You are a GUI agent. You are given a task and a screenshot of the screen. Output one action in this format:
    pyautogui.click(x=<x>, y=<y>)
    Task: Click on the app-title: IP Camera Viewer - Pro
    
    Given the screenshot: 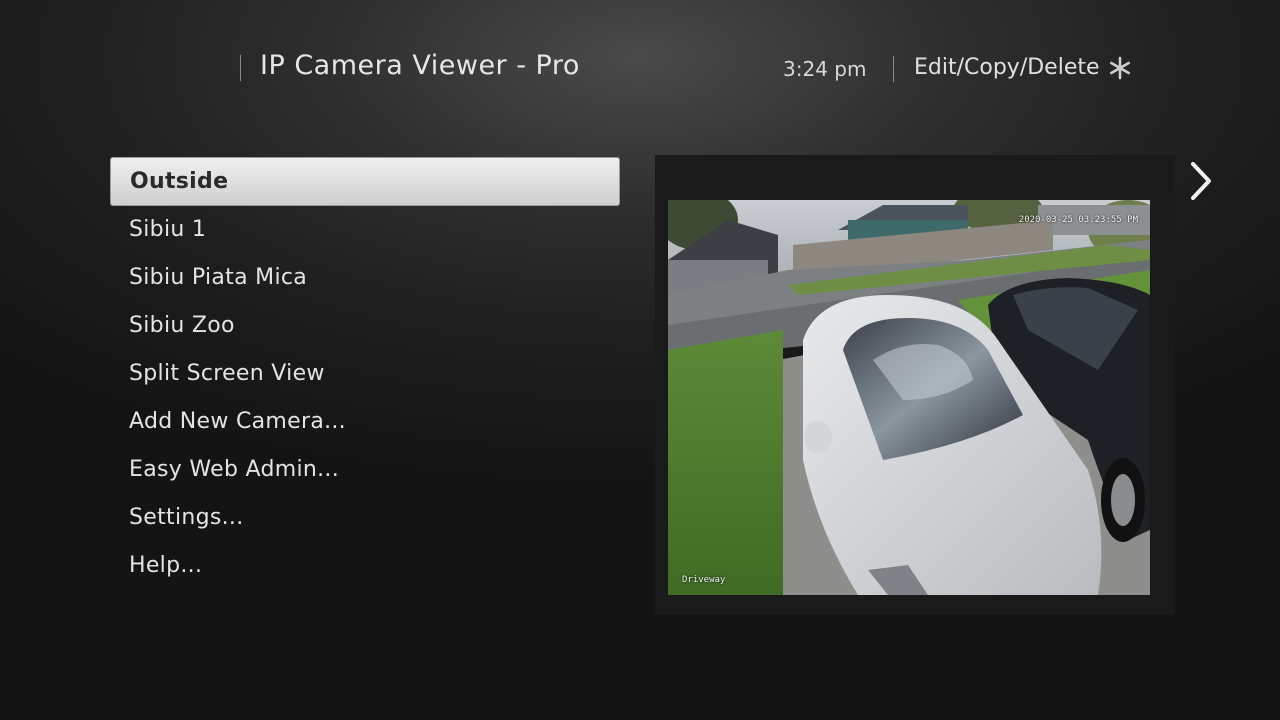 What is the action you would take?
    pyautogui.click(x=420, y=65)
    